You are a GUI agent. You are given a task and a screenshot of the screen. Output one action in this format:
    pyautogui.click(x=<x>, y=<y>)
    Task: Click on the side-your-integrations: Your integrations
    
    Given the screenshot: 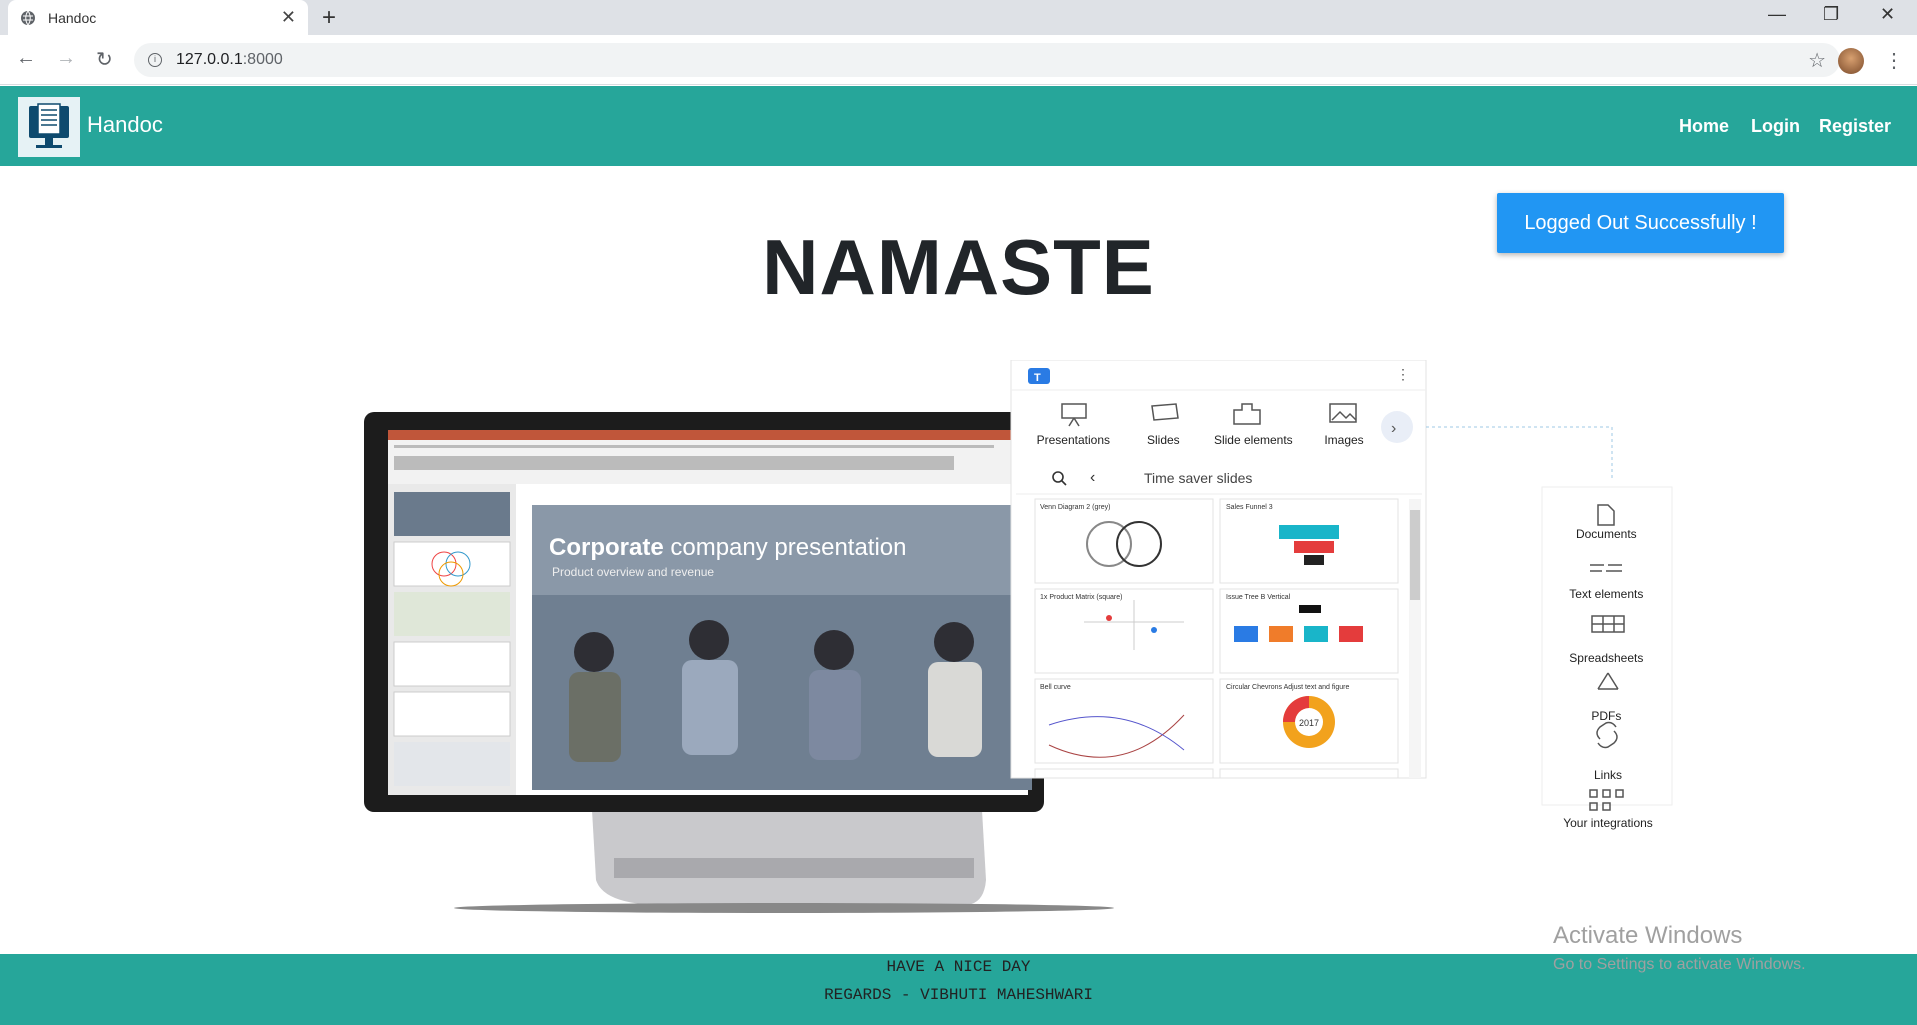 What is the action you would take?
    pyautogui.click(x=1608, y=823)
    